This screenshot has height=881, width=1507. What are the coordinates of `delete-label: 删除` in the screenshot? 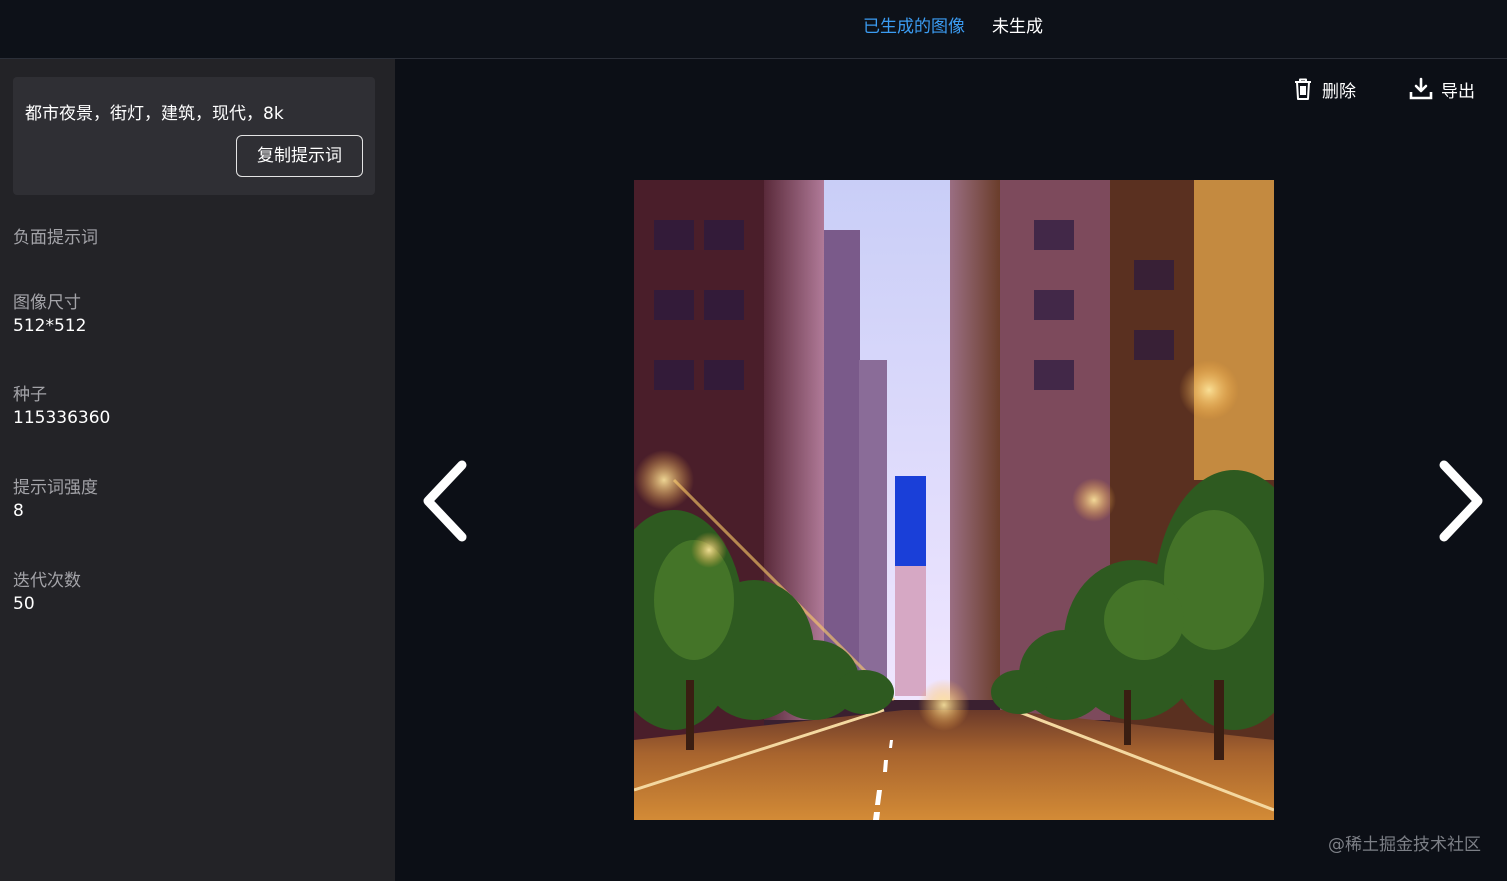 It's located at (1339, 91).